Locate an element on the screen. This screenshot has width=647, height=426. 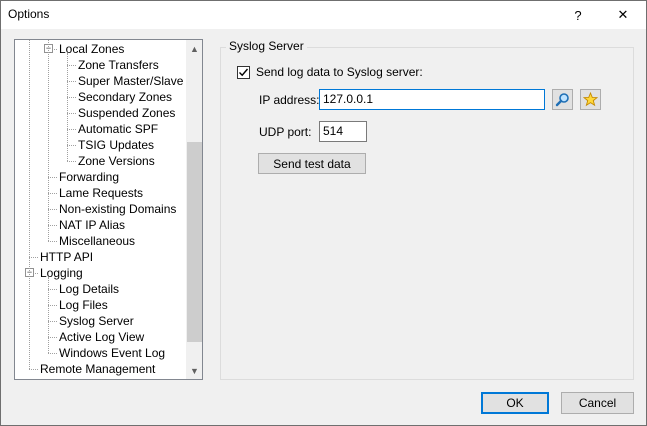
scroll-up-arrow: ▲ is located at coordinates (194, 48).